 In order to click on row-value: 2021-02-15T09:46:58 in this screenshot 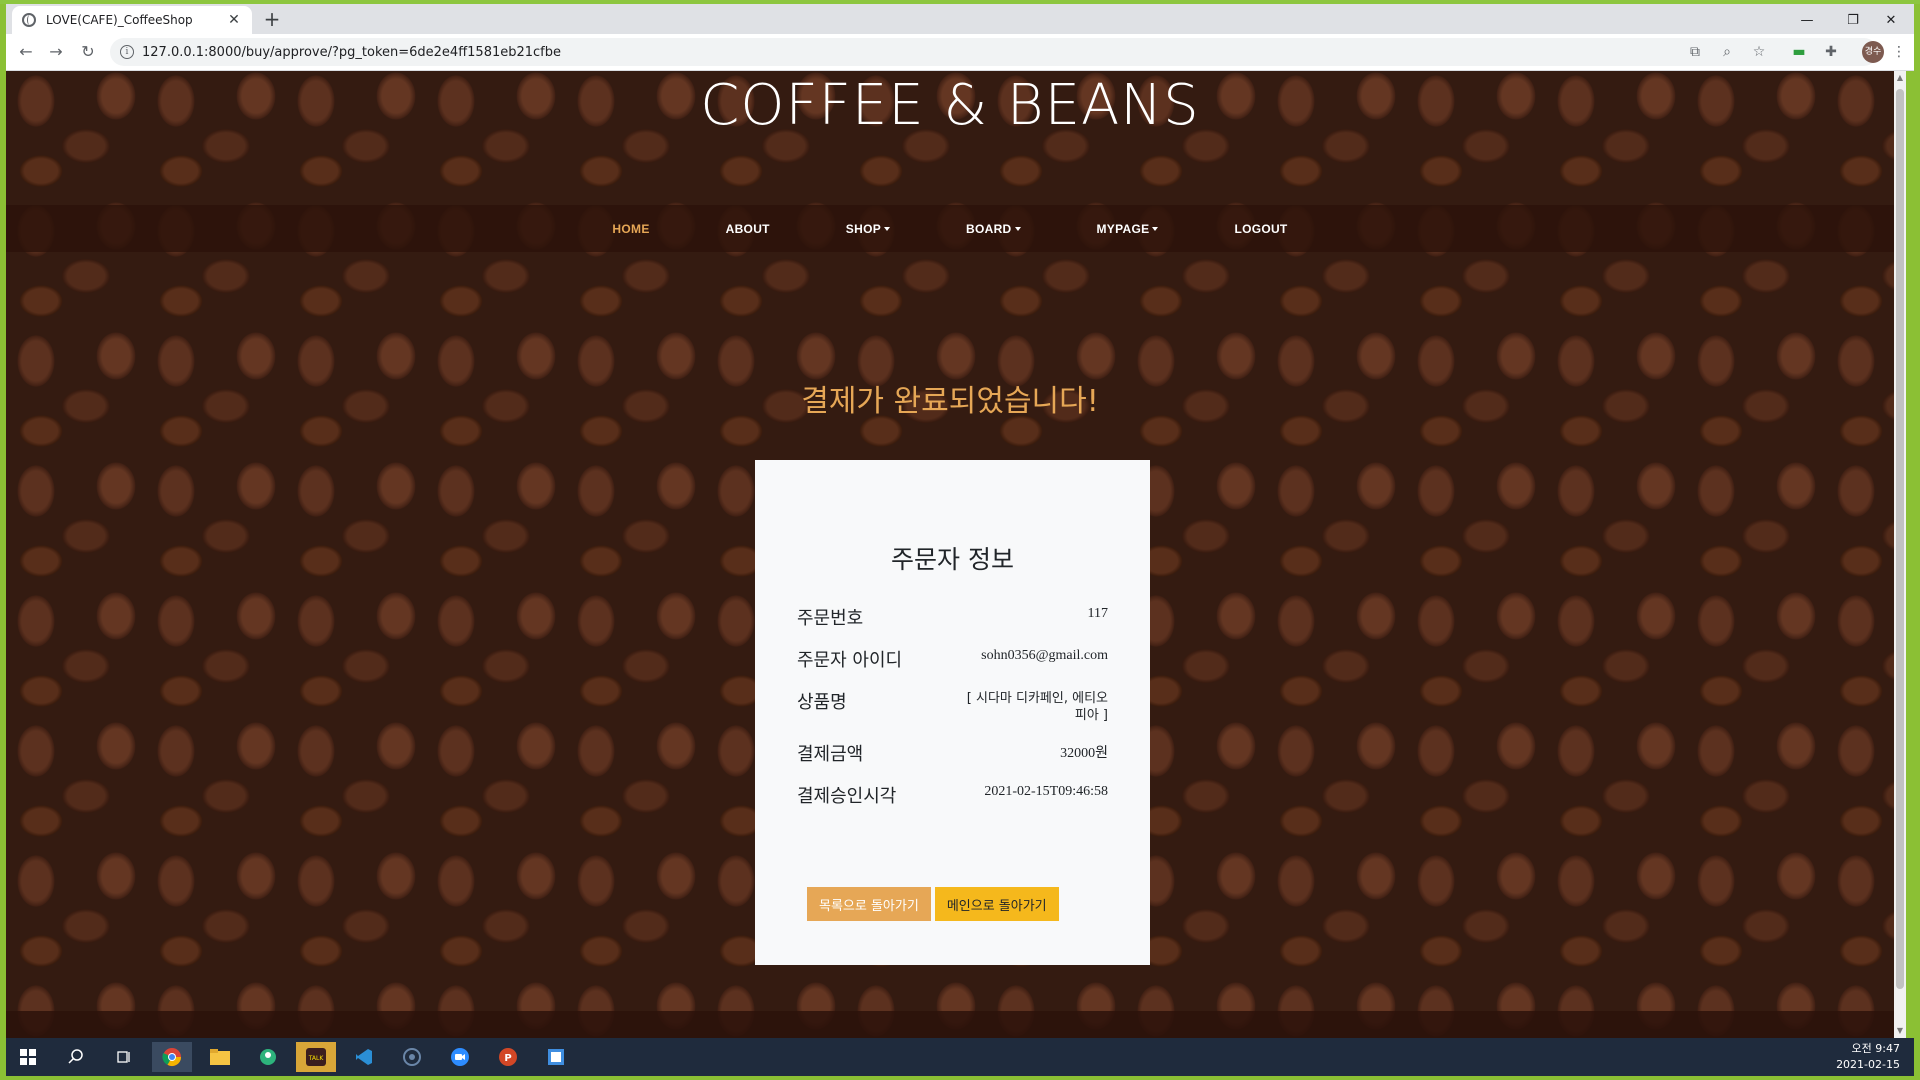, I will do `click(1046, 791)`.